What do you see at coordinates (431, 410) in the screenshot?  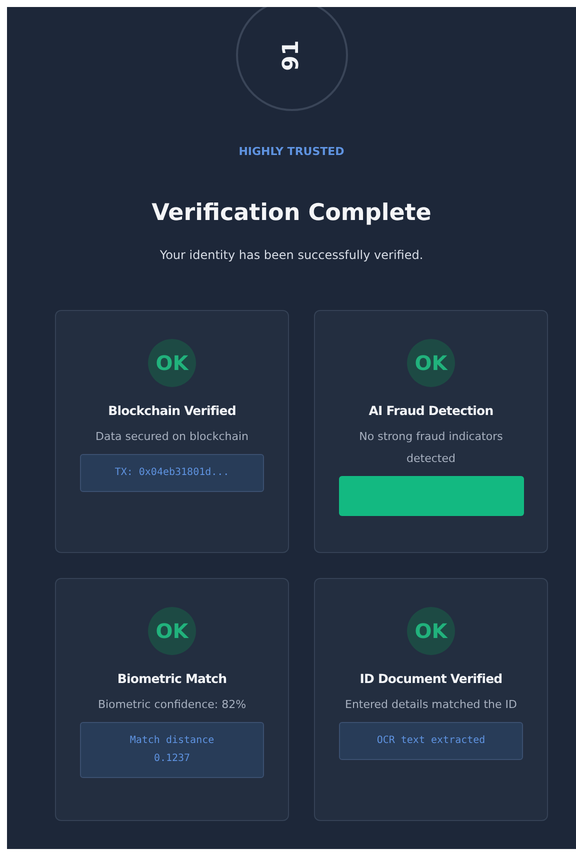 I see `card-title: AI Fraud Detection` at bounding box center [431, 410].